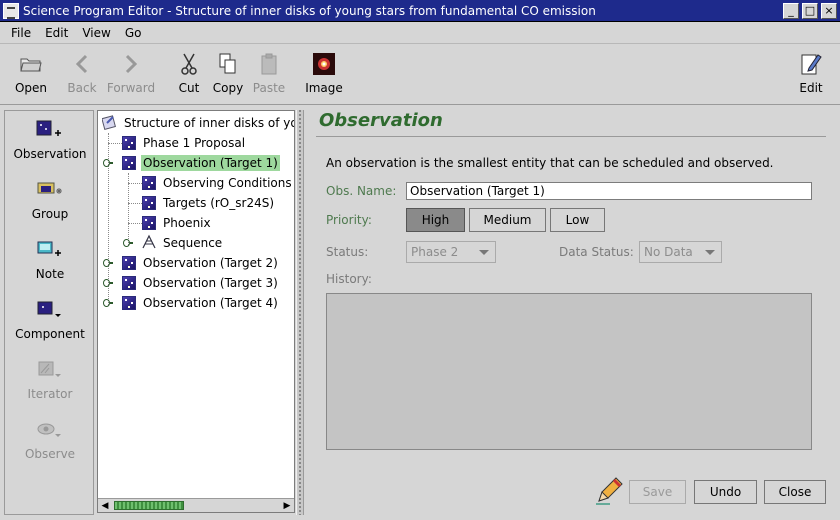 The height and width of the screenshot is (520, 840). Describe the element at coordinates (609, 491) in the screenshot. I see `pencil-icon` at that location.